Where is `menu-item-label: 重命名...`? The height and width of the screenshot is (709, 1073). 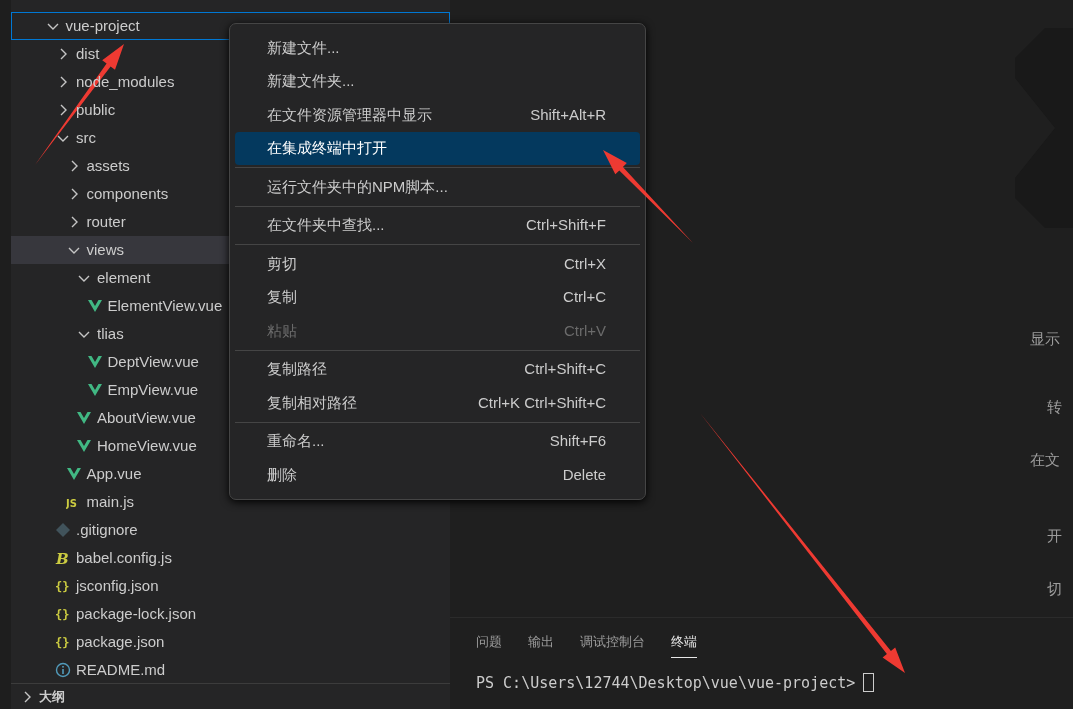
menu-item-label: 重命名... is located at coordinates (296, 441).